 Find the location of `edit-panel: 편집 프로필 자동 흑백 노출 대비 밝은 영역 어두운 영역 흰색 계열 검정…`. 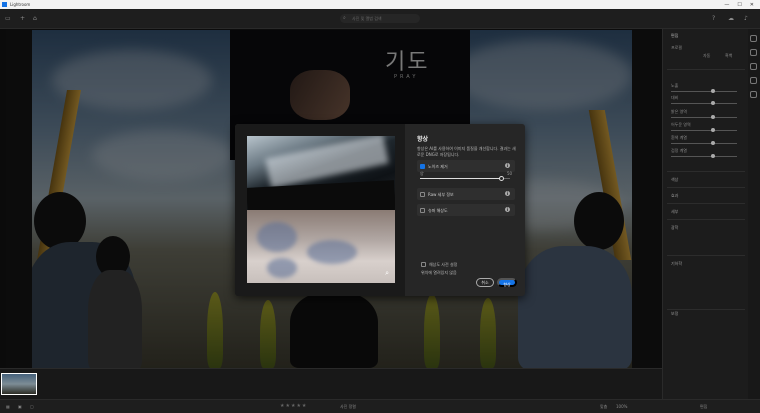

edit-panel: 편집 프로필 자동 흑백 노출 대비 밝은 영역 어두운 영역 흰색 계열 검정… is located at coordinates (705, 214).